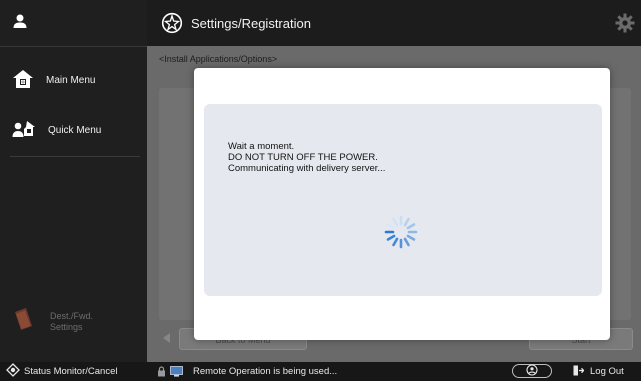  What do you see at coordinates (23, 321) in the screenshot?
I see `book-icon` at bounding box center [23, 321].